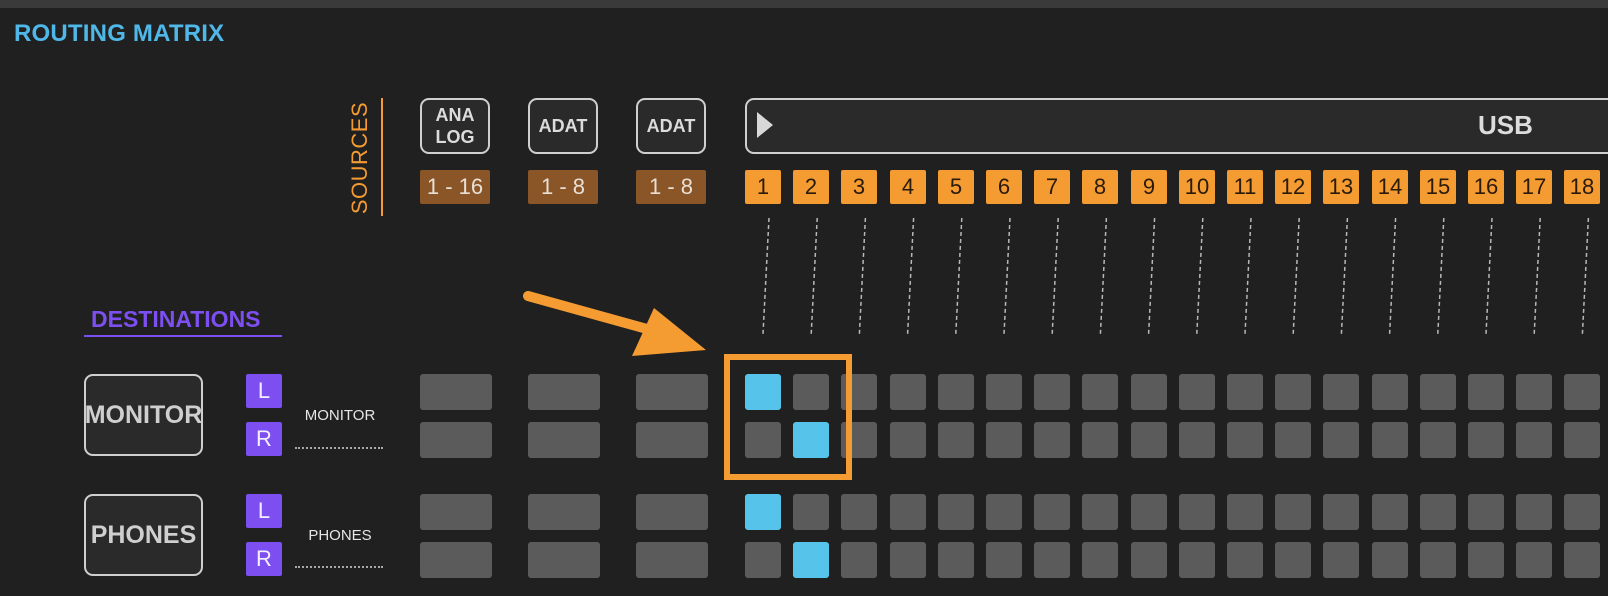  Describe the element at coordinates (564, 512) in the screenshot. I see `matrix-cell-phones-l-src1` at that location.